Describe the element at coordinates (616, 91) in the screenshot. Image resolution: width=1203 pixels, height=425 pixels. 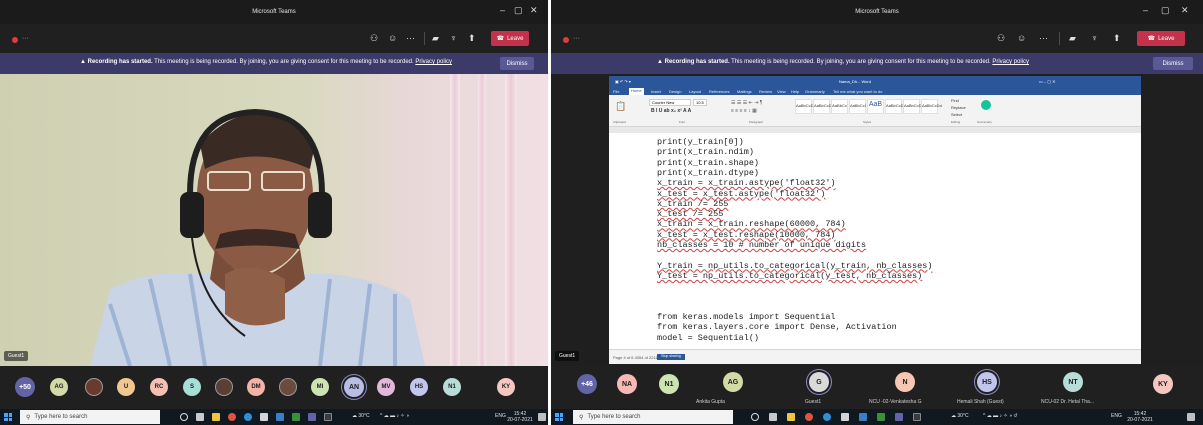
I see `word-tab: File` at that location.